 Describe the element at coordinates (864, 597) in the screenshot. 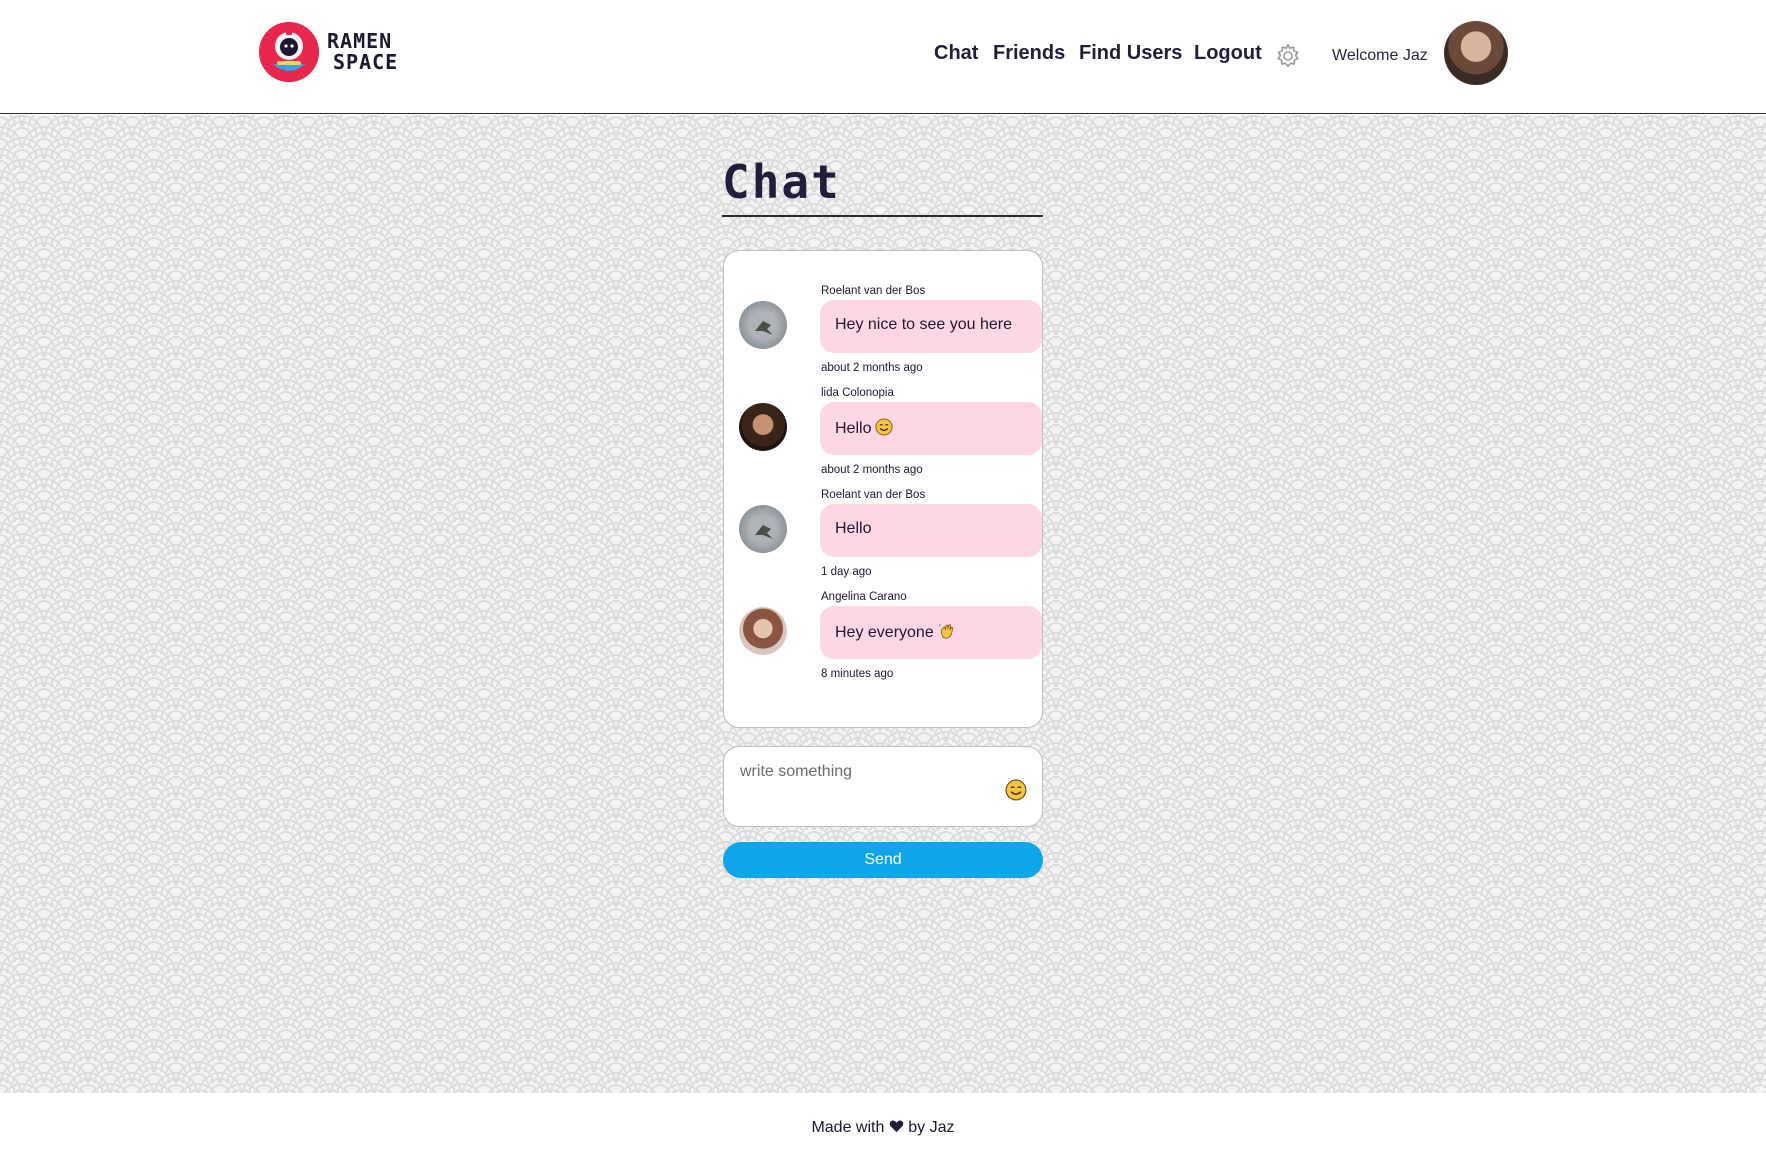

I see `message-author: Angelina Carano` at that location.